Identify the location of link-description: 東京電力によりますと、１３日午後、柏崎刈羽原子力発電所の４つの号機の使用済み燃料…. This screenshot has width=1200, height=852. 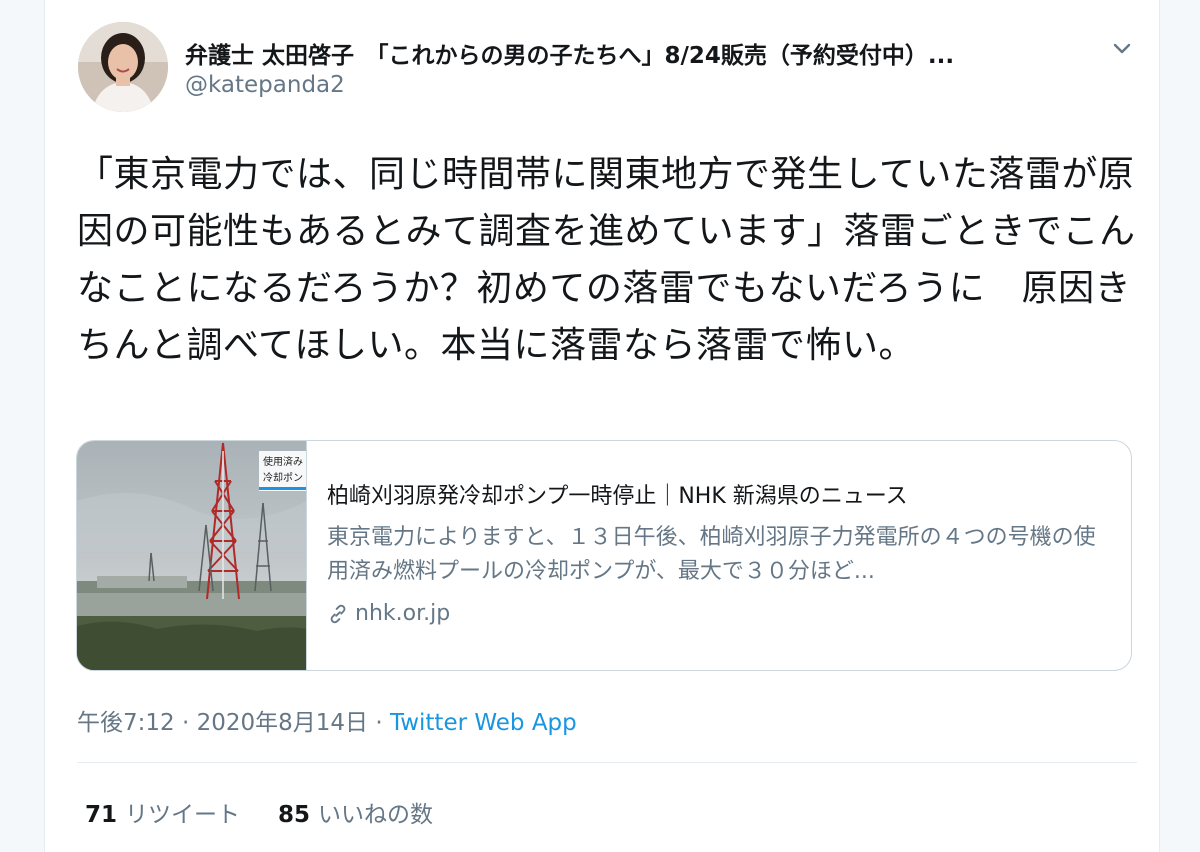
(711, 554).